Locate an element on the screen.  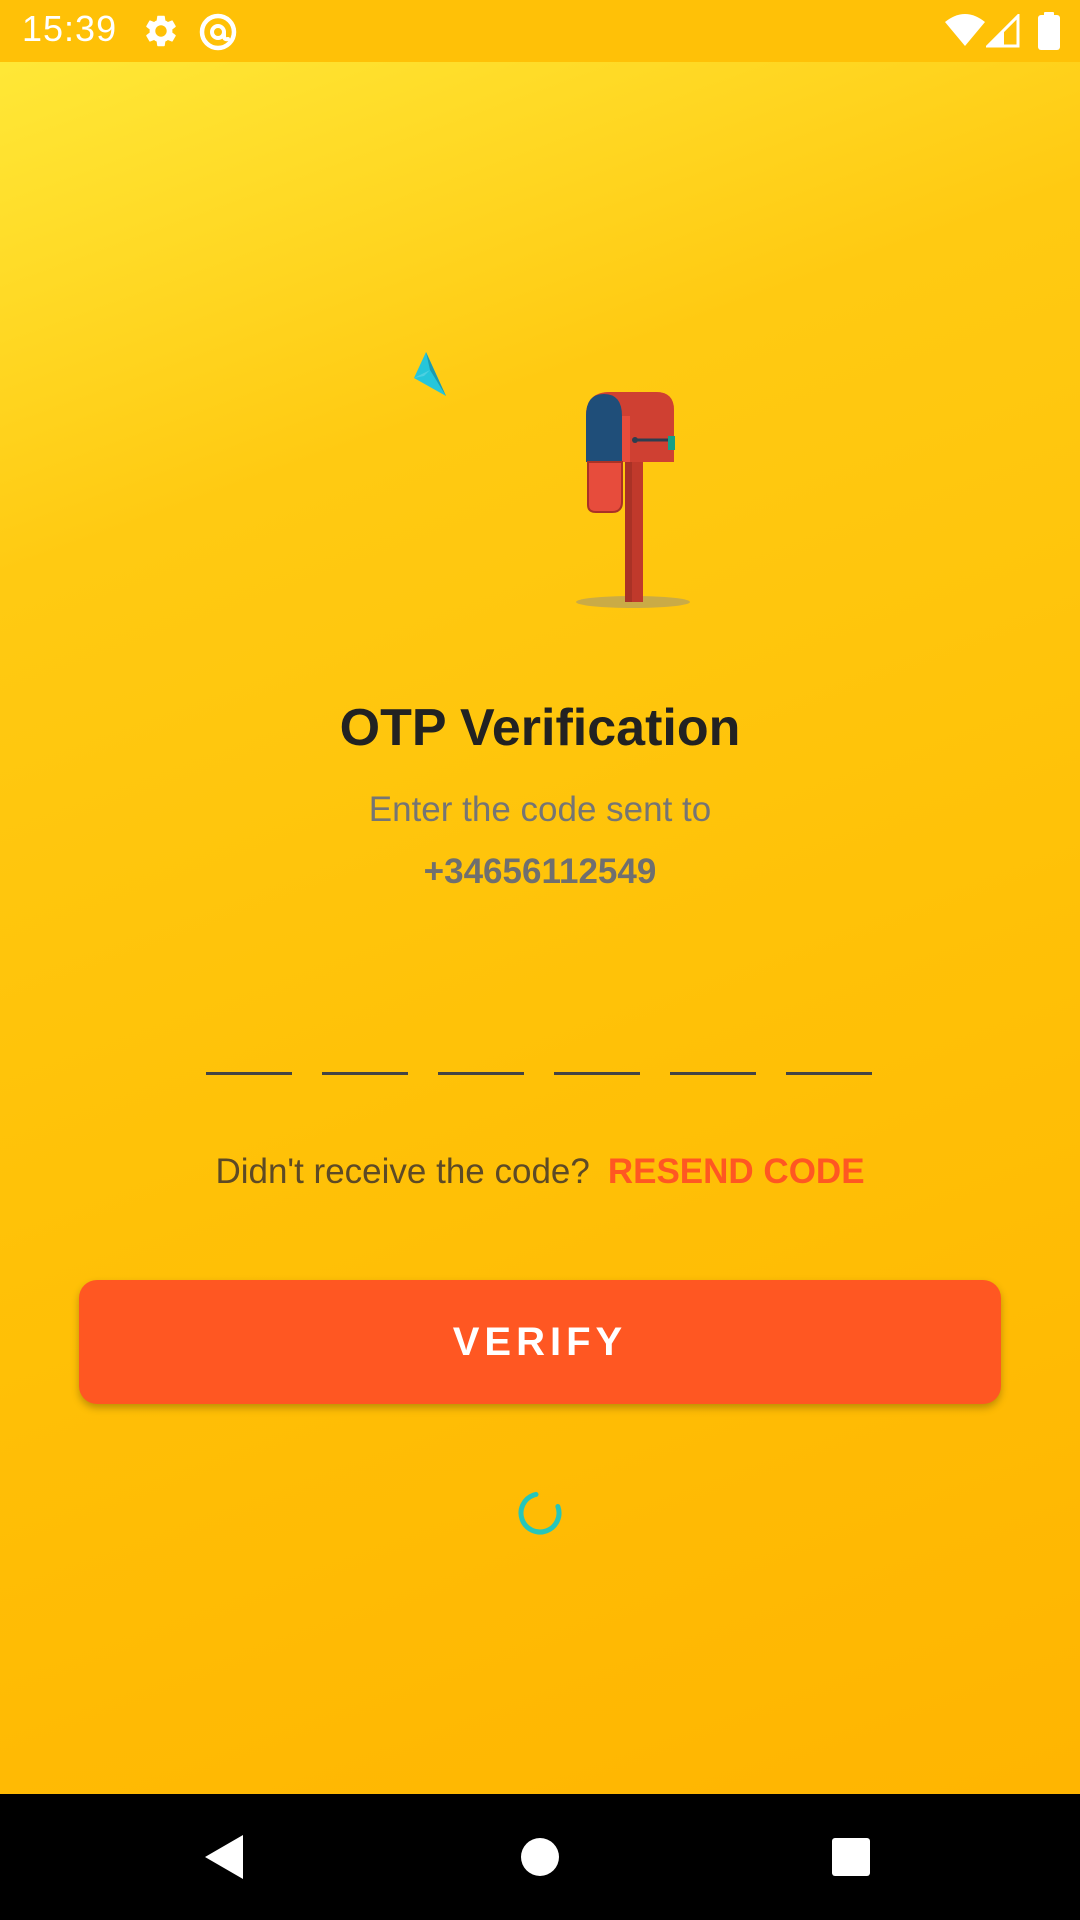
resend-code-link: RESEND CODE is located at coordinates (736, 1171).